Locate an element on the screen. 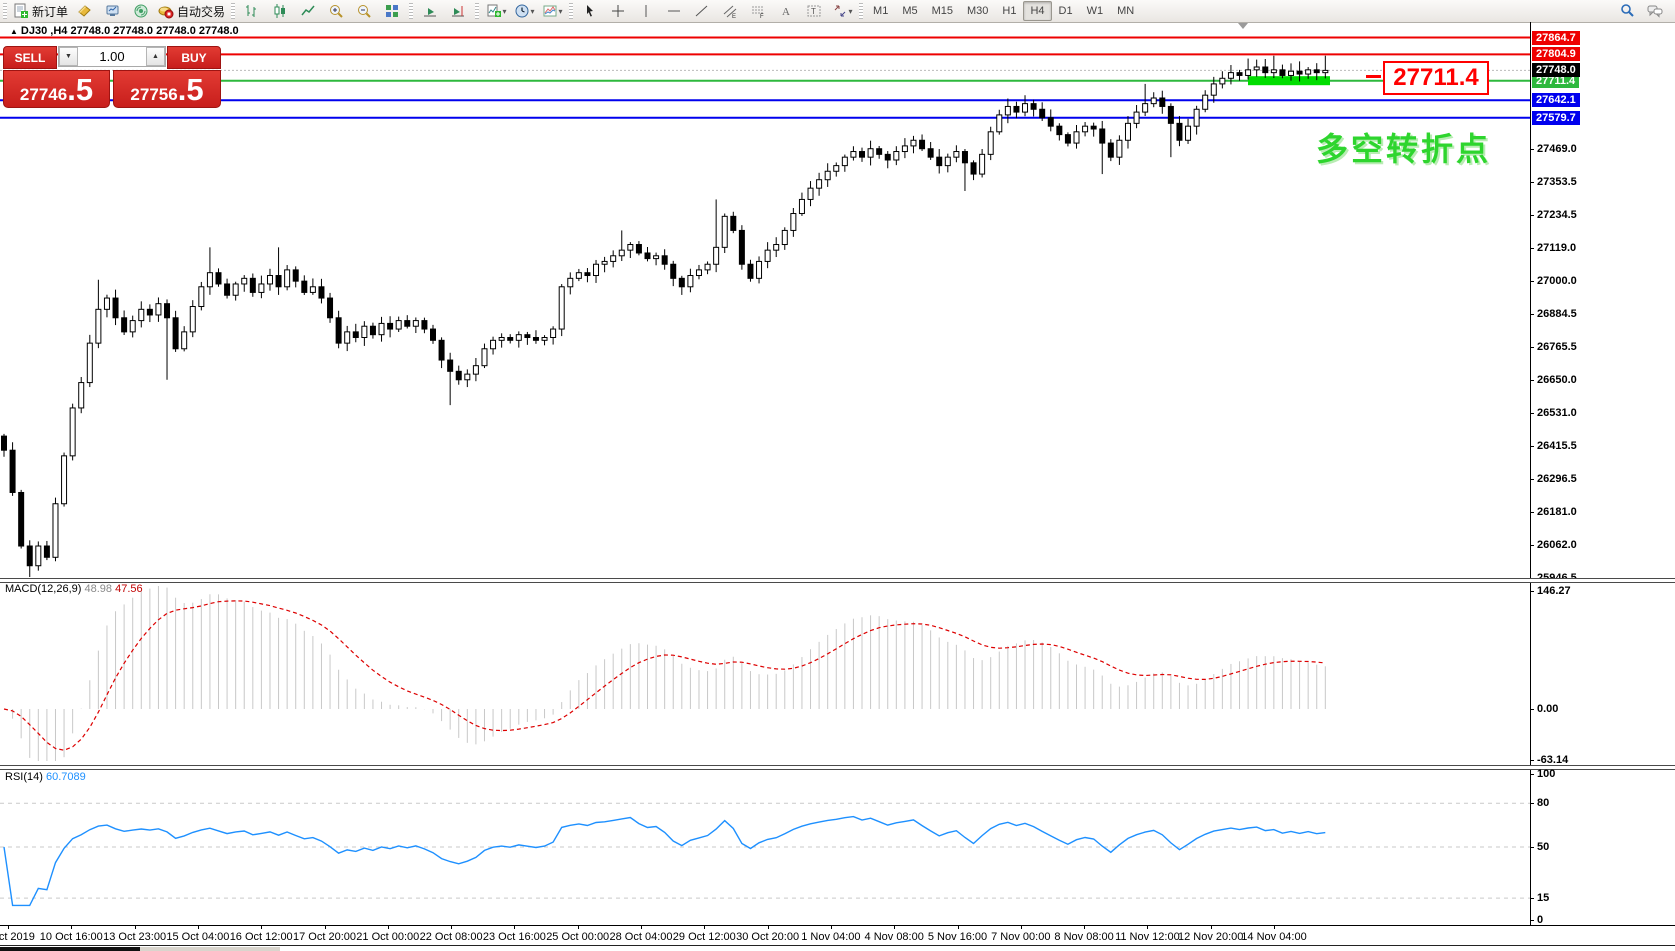 The height and width of the screenshot is (951, 1675). volume-input: 1.00 is located at coordinates (112, 56).